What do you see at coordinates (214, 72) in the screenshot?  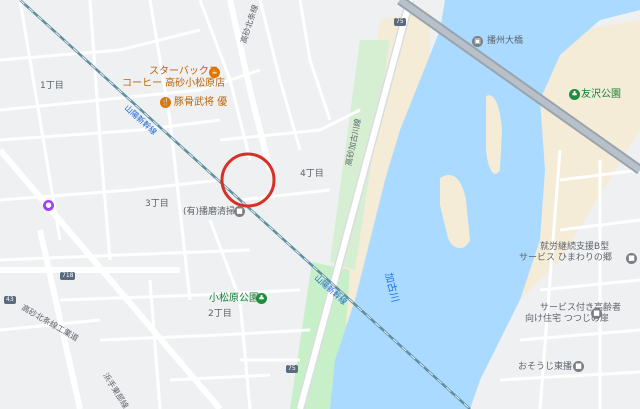 I see `coffee-icon: ☕` at bounding box center [214, 72].